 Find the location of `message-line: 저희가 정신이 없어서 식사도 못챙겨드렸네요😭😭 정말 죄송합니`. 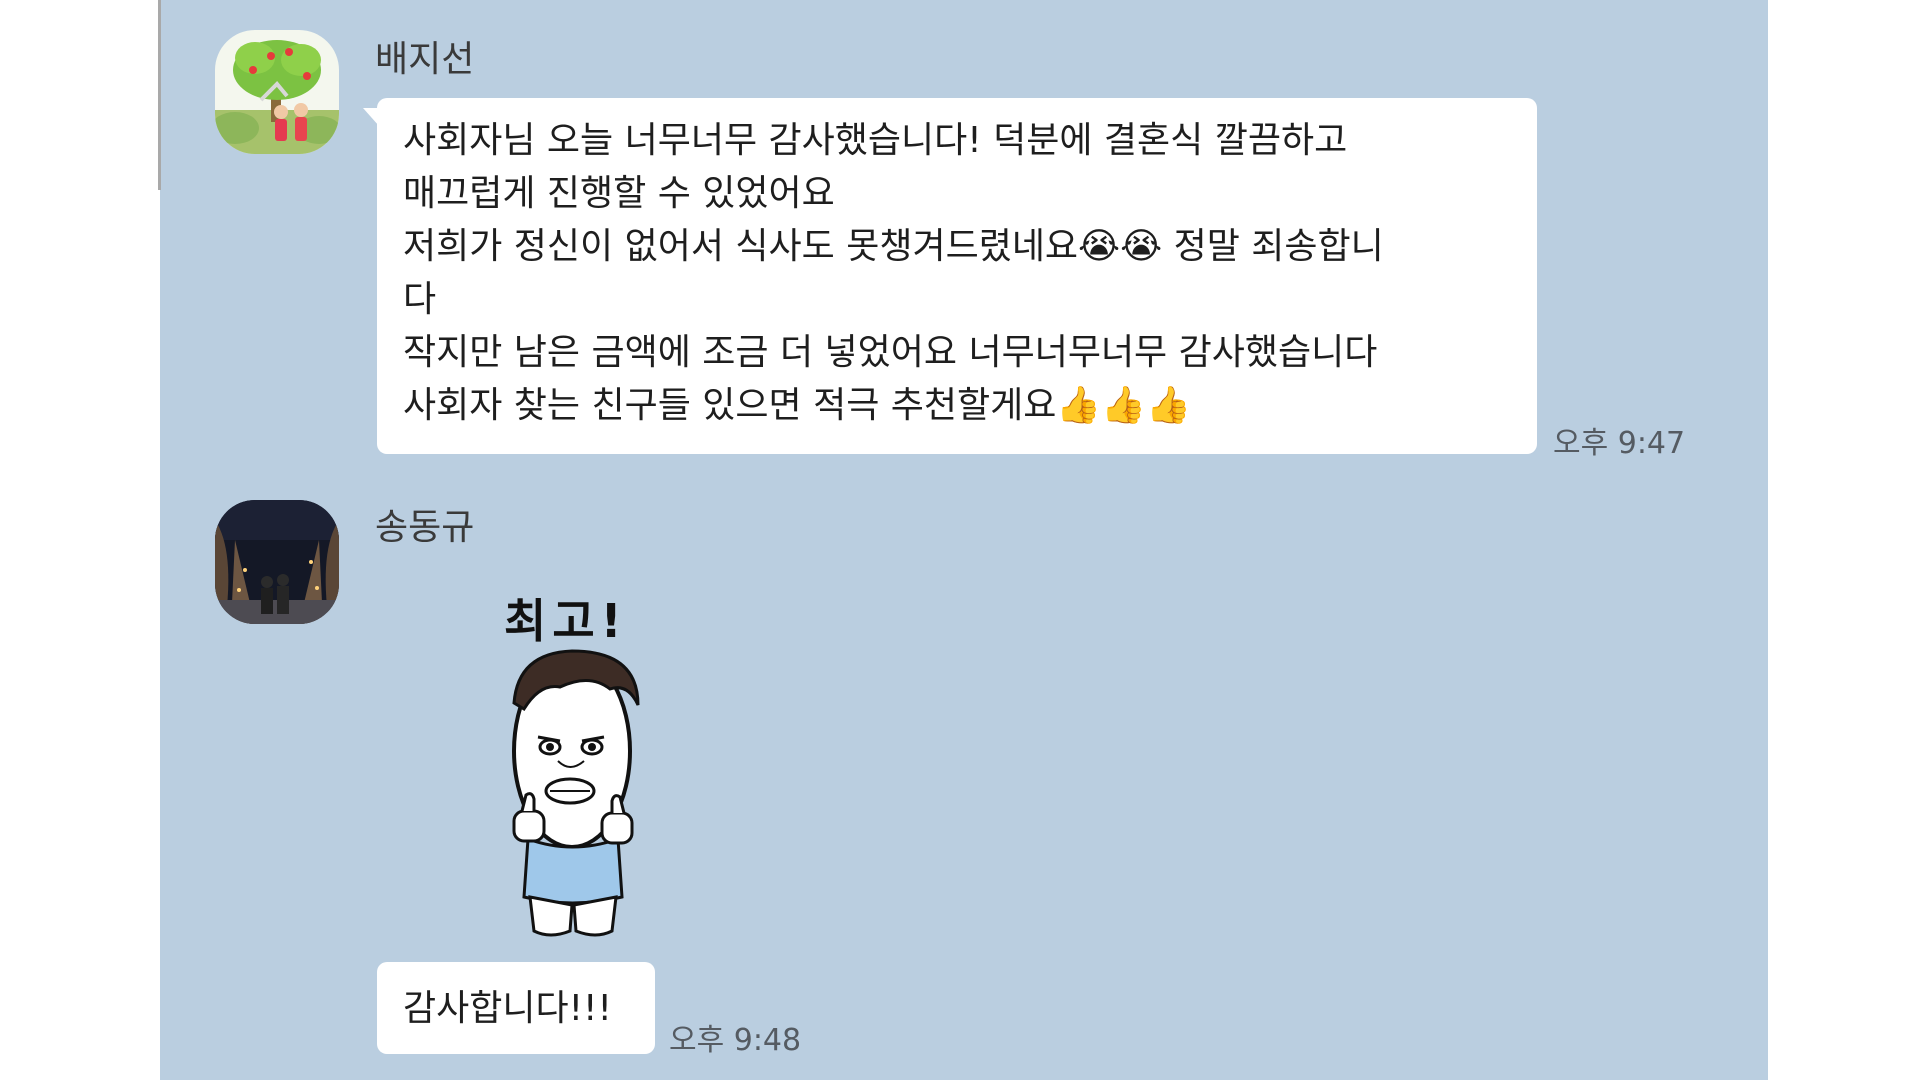

message-line: 저희가 정신이 없어서 식사도 못챙겨드렸네요😭😭 정말 죄송합니 is located at coordinates (893, 246).